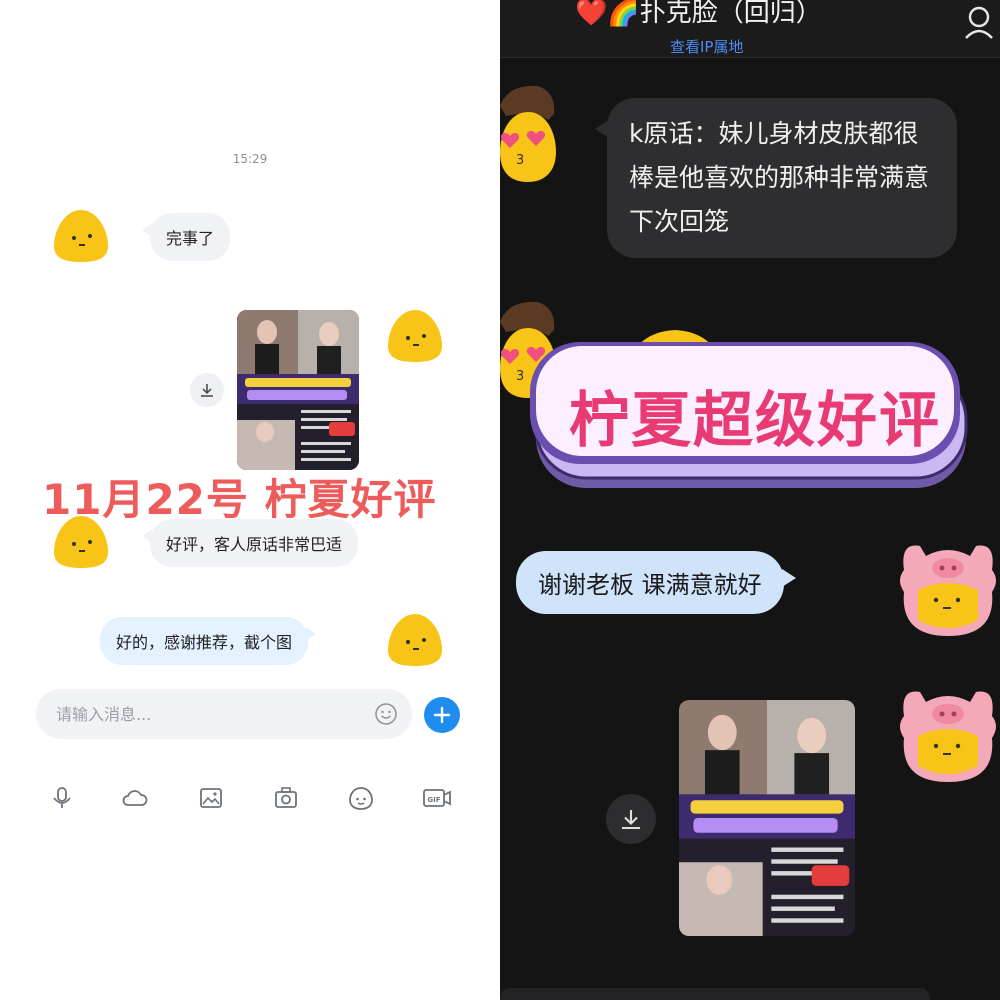 The width and height of the screenshot is (1000, 1000). Describe the element at coordinates (776, 178) in the screenshot. I see `message-bubble-received: k原话：妹儿身材皮肤都很棒是他喜欢的那种非常满意下次回笼` at that location.